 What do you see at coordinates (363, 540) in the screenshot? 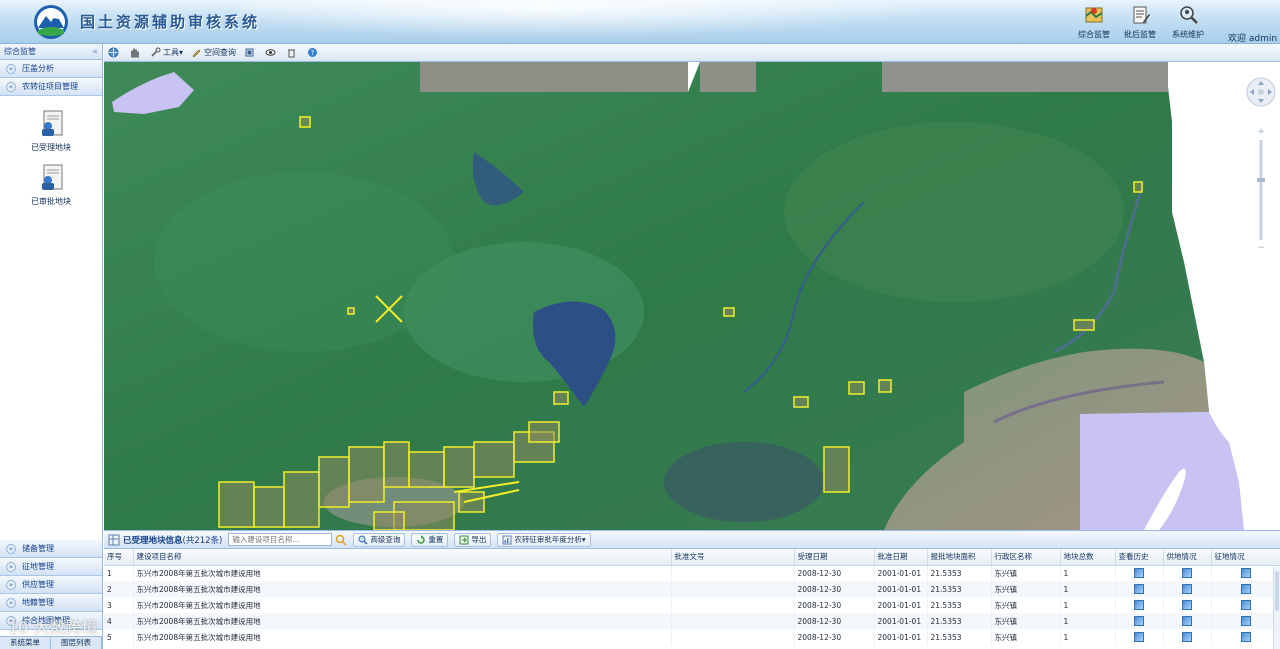
I see `advanced-search-icon` at bounding box center [363, 540].